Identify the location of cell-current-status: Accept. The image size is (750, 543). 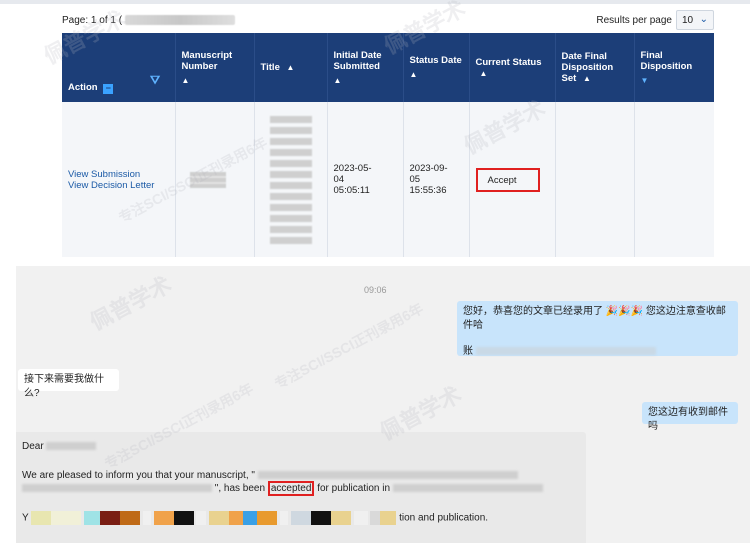
(512, 179).